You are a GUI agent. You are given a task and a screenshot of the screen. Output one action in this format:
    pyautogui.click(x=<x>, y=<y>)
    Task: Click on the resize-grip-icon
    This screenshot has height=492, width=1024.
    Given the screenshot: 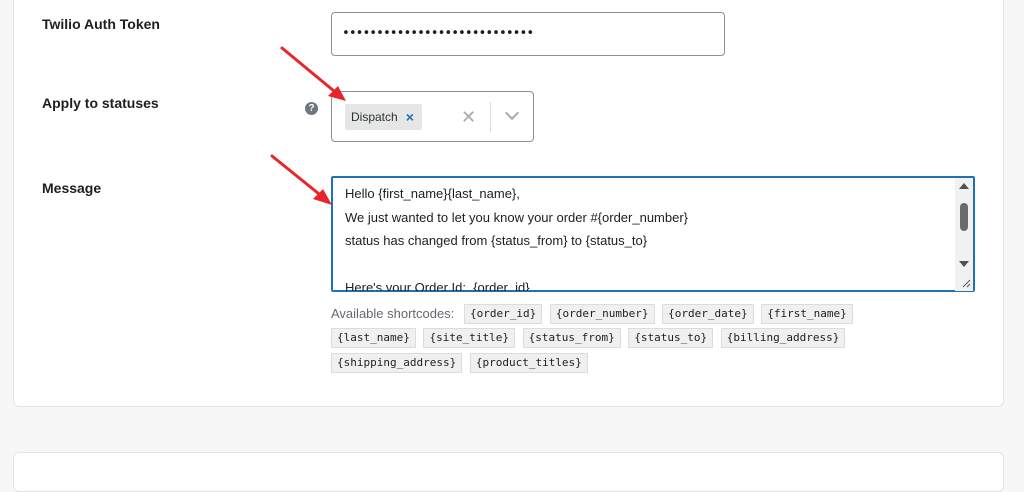 What is the action you would take?
    pyautogui.click(x=966, y=283)
    